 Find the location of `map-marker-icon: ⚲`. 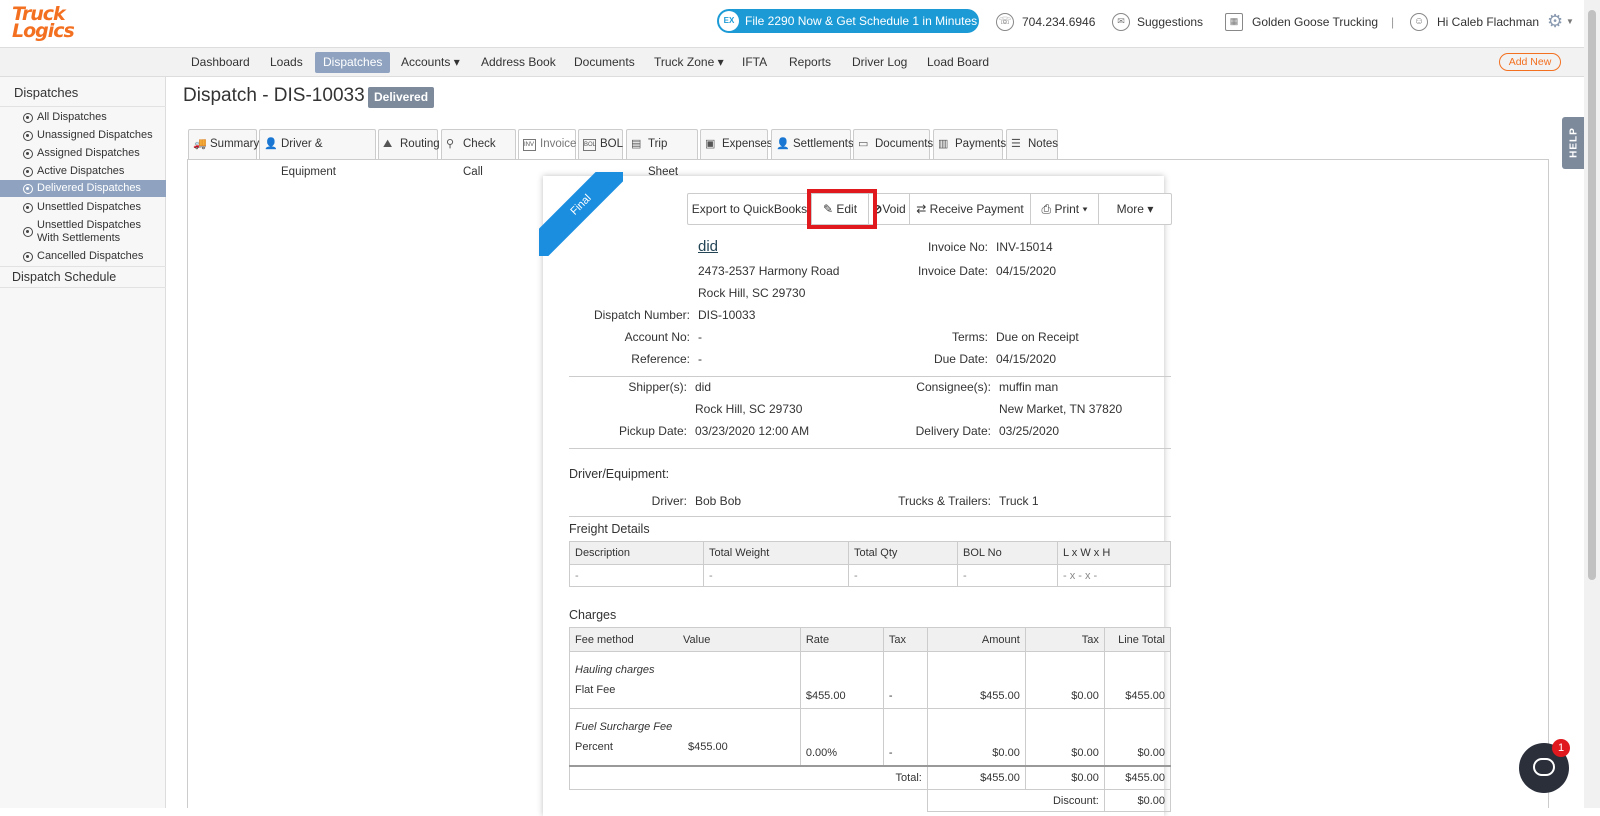

map-marker-icon: ⚲ is located at coordinates (450, 144).